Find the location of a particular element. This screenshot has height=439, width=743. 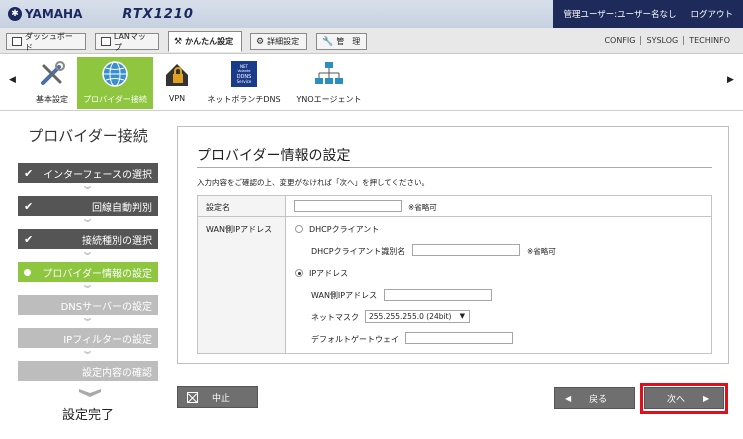

big-chevron-down-icon is located at coordinates (90, 393).